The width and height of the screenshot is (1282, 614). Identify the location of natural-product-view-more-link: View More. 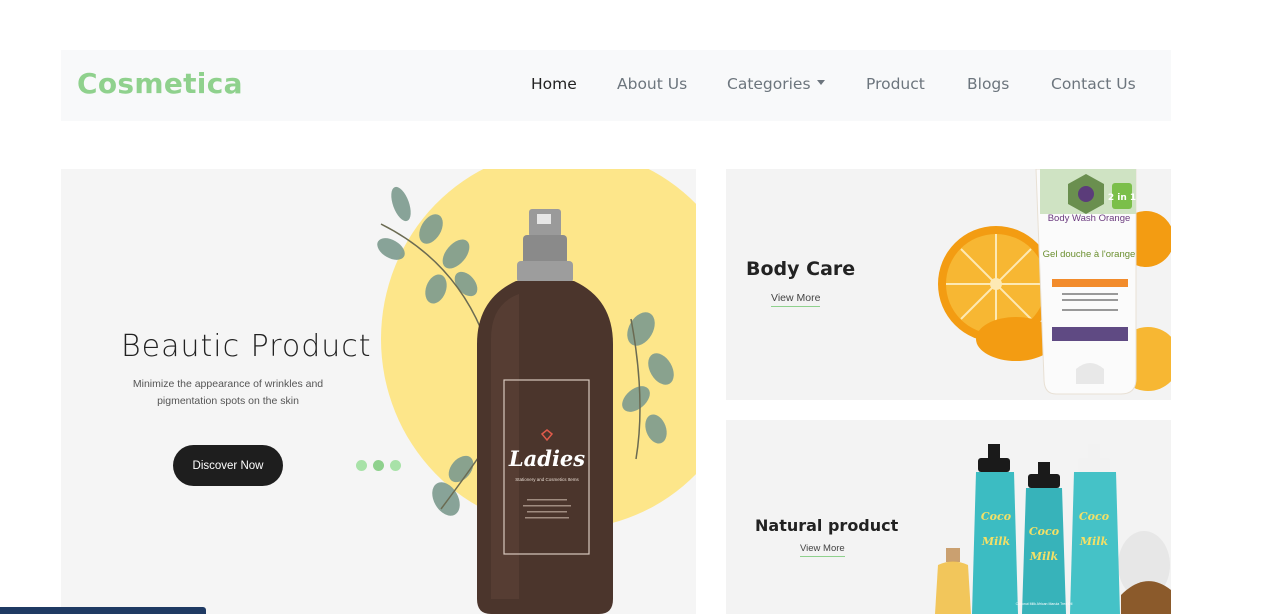
(822, 550).